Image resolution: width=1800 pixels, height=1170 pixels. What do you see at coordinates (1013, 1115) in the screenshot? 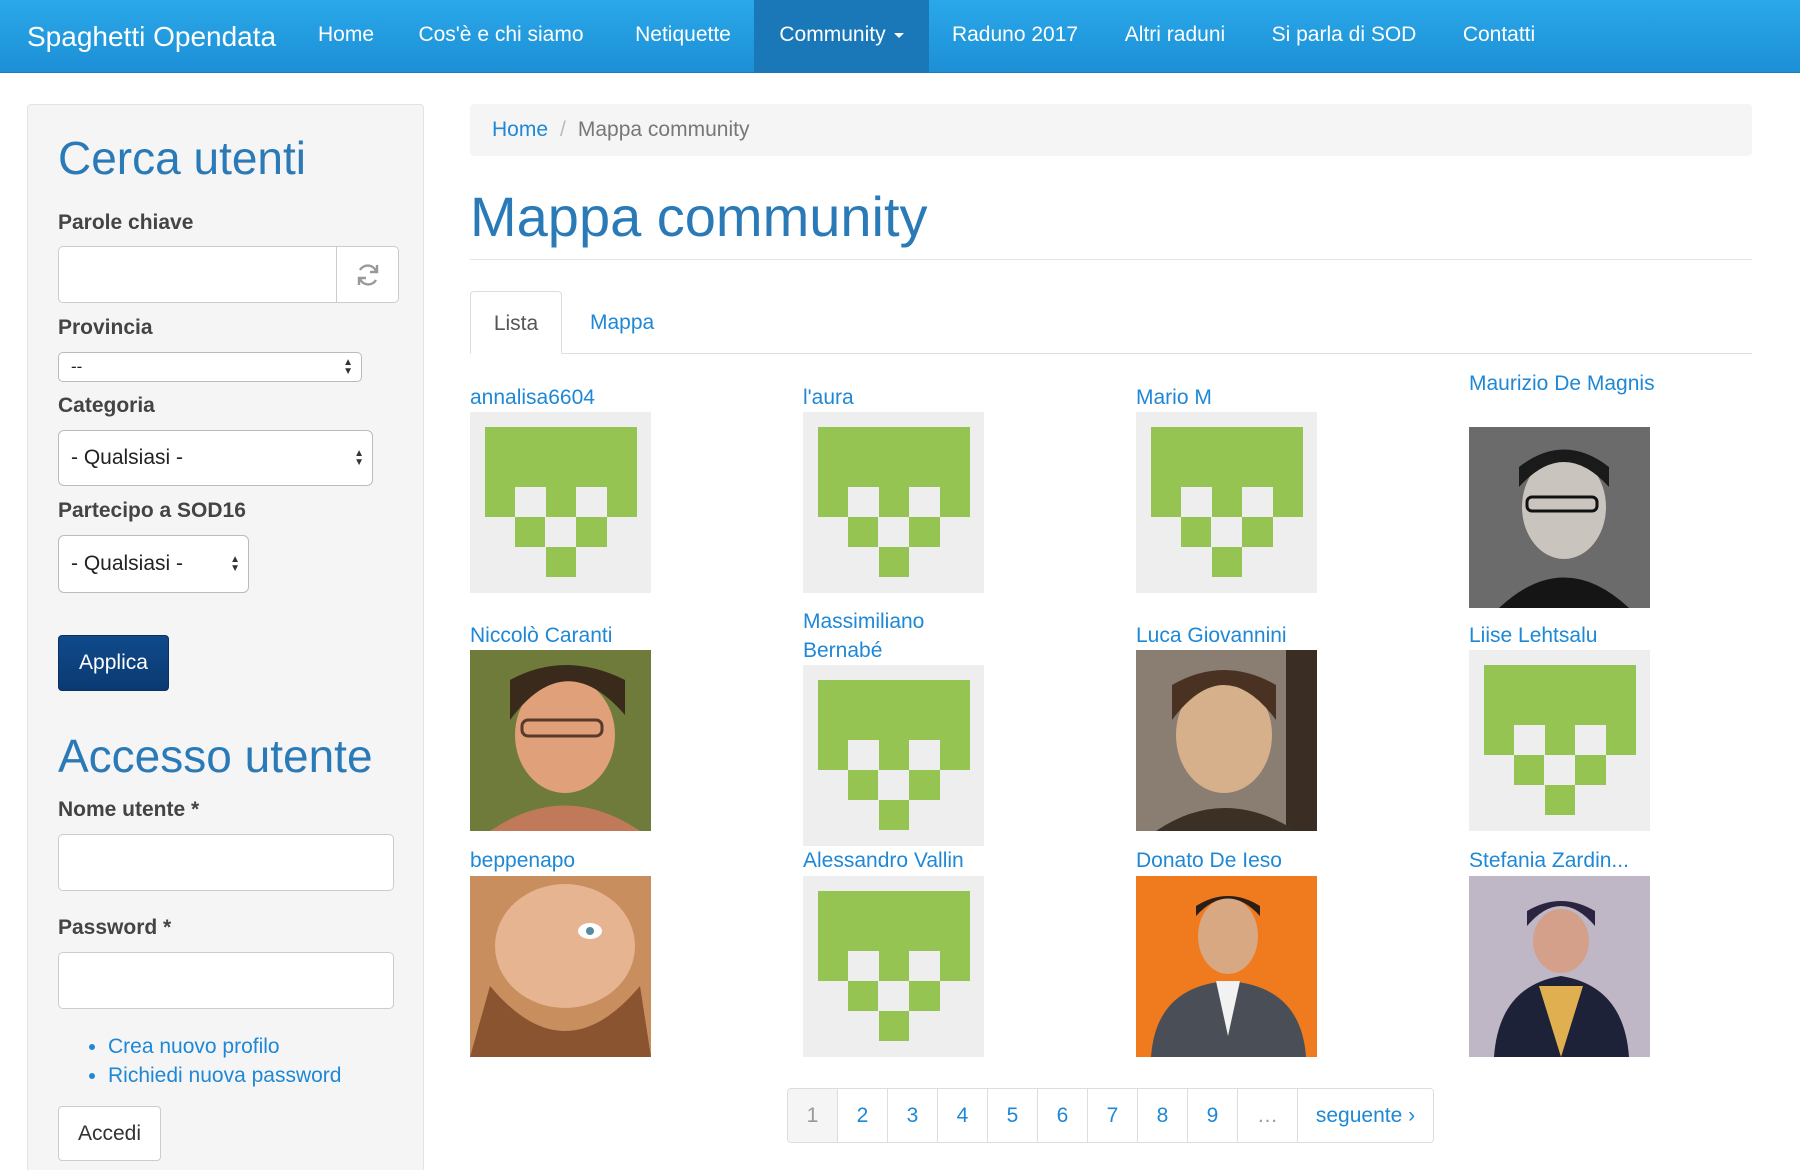
I see `page-5-button: 5` at bounding box center [1013, 1115].